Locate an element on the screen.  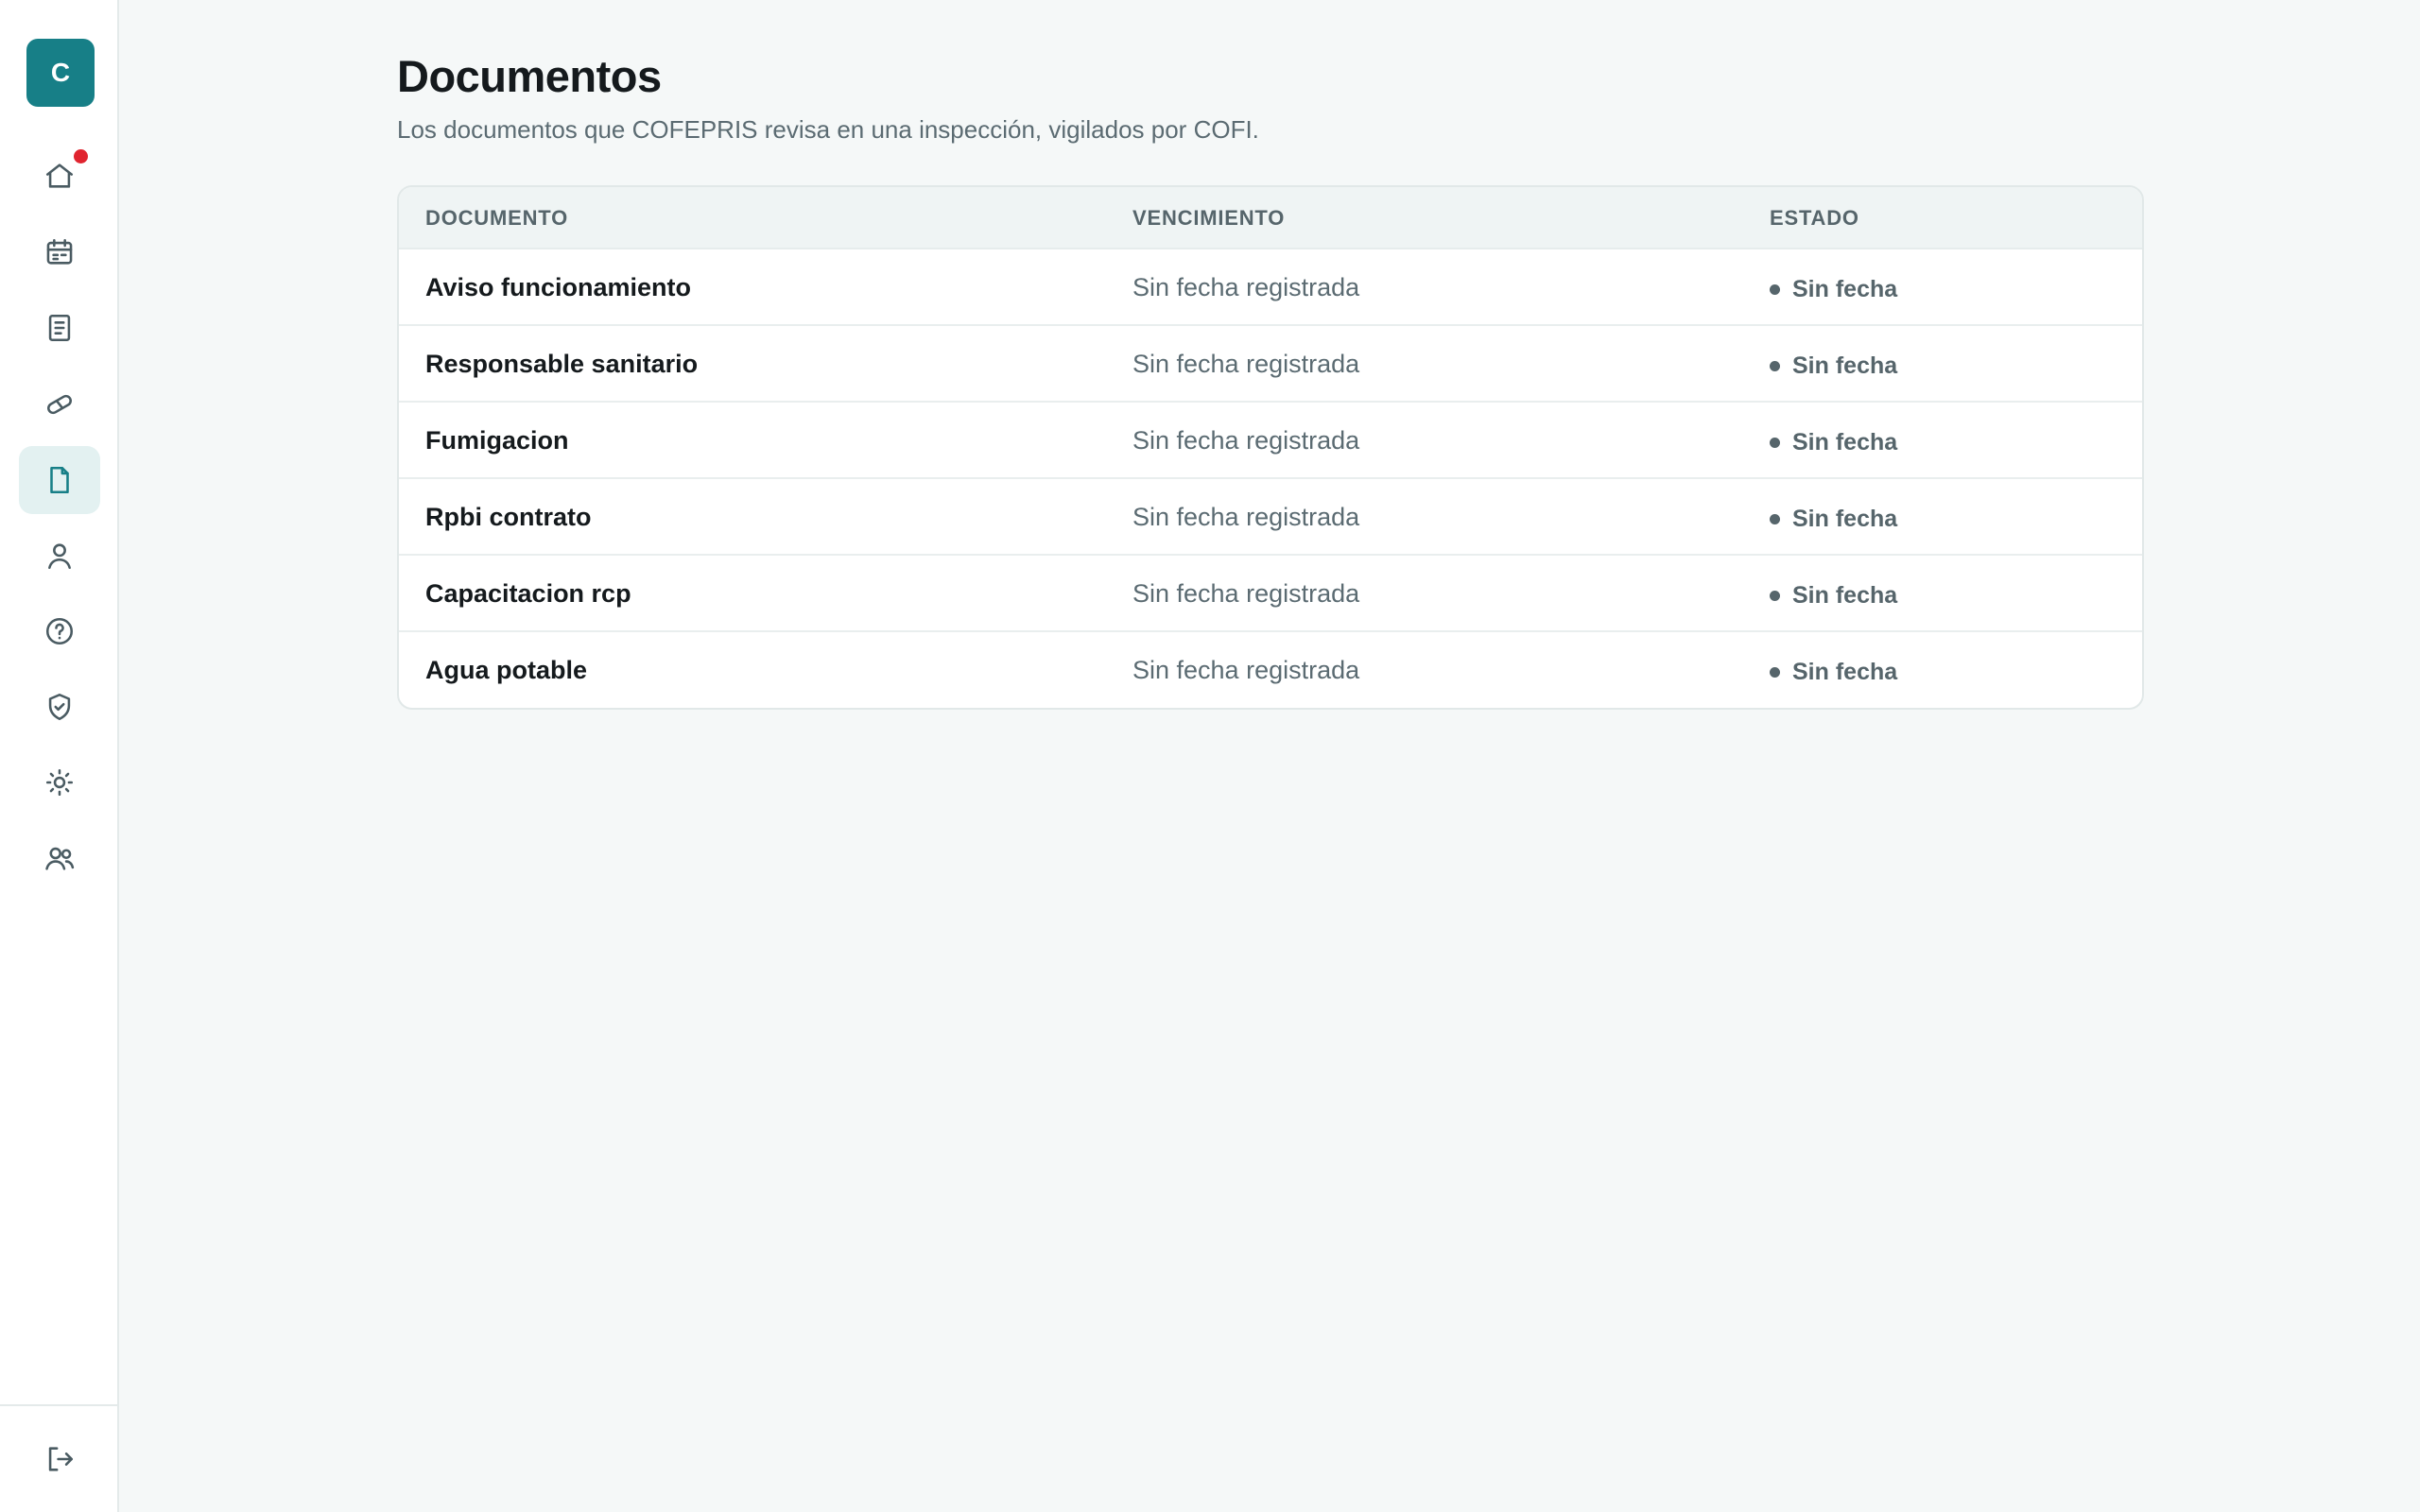
document-name: Aviso funcionamiento is located at coordinates (558, 287).